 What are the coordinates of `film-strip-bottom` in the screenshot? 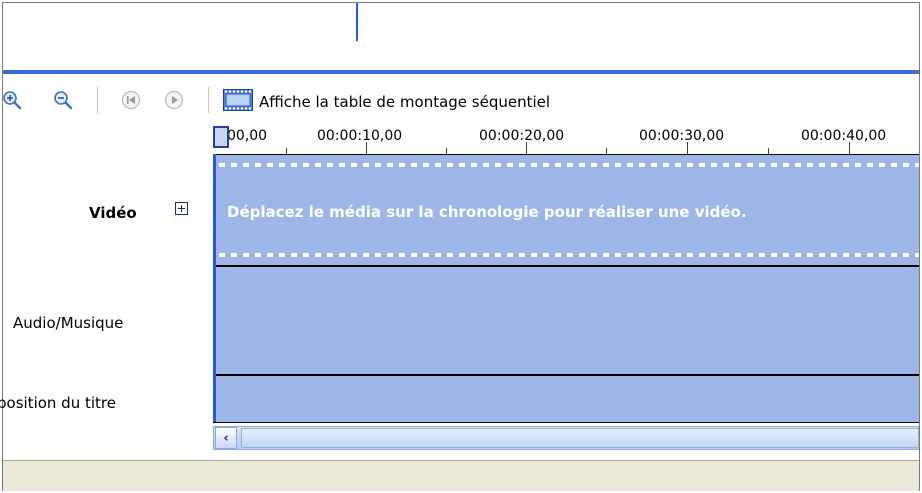 It's located at (569, 255).